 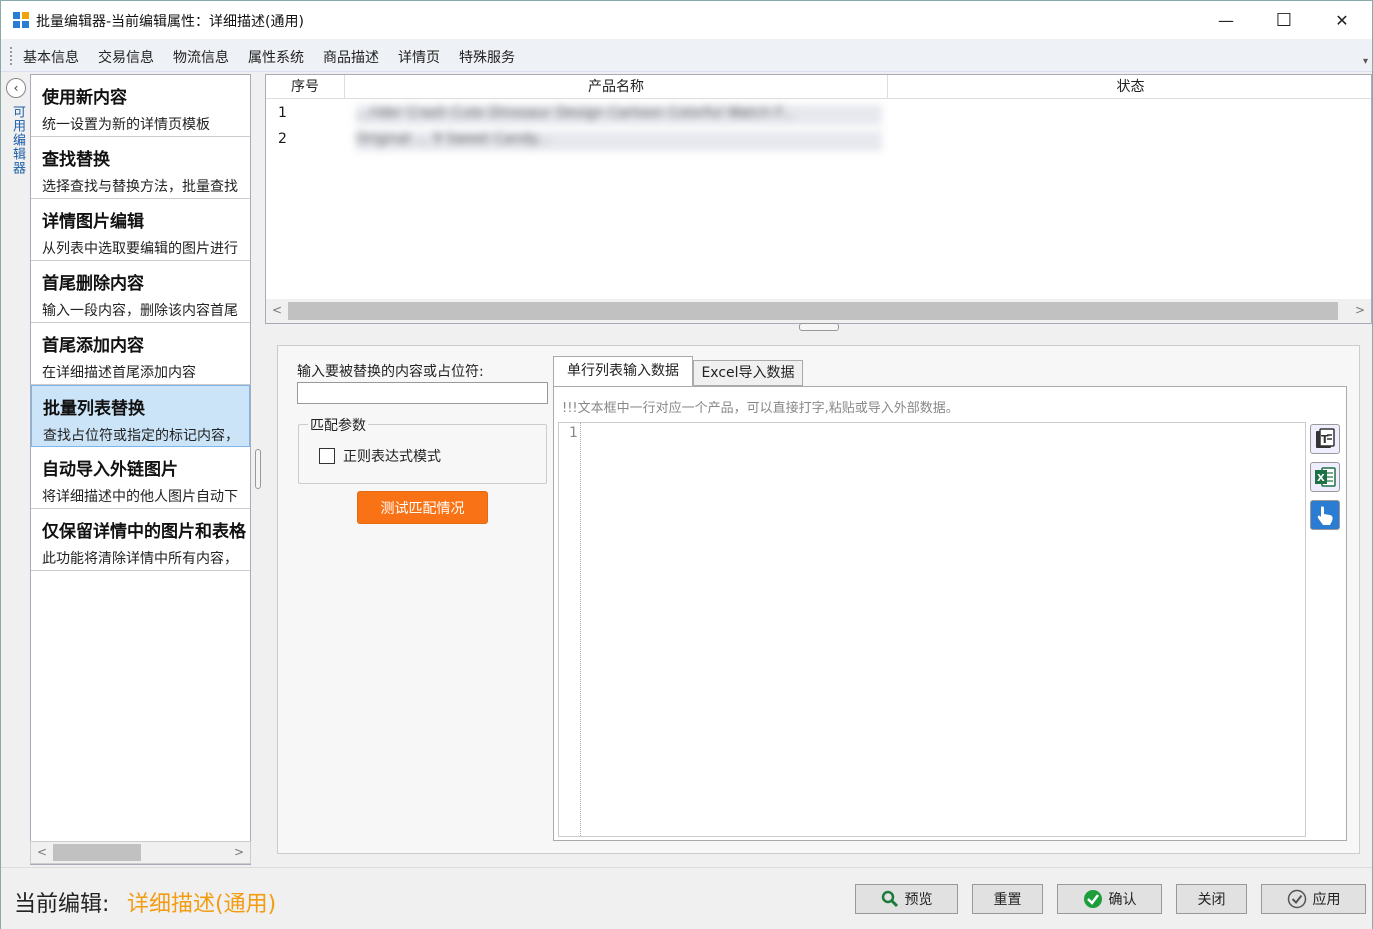 I want to click on line-number: 1, so click(x=573, y=433).